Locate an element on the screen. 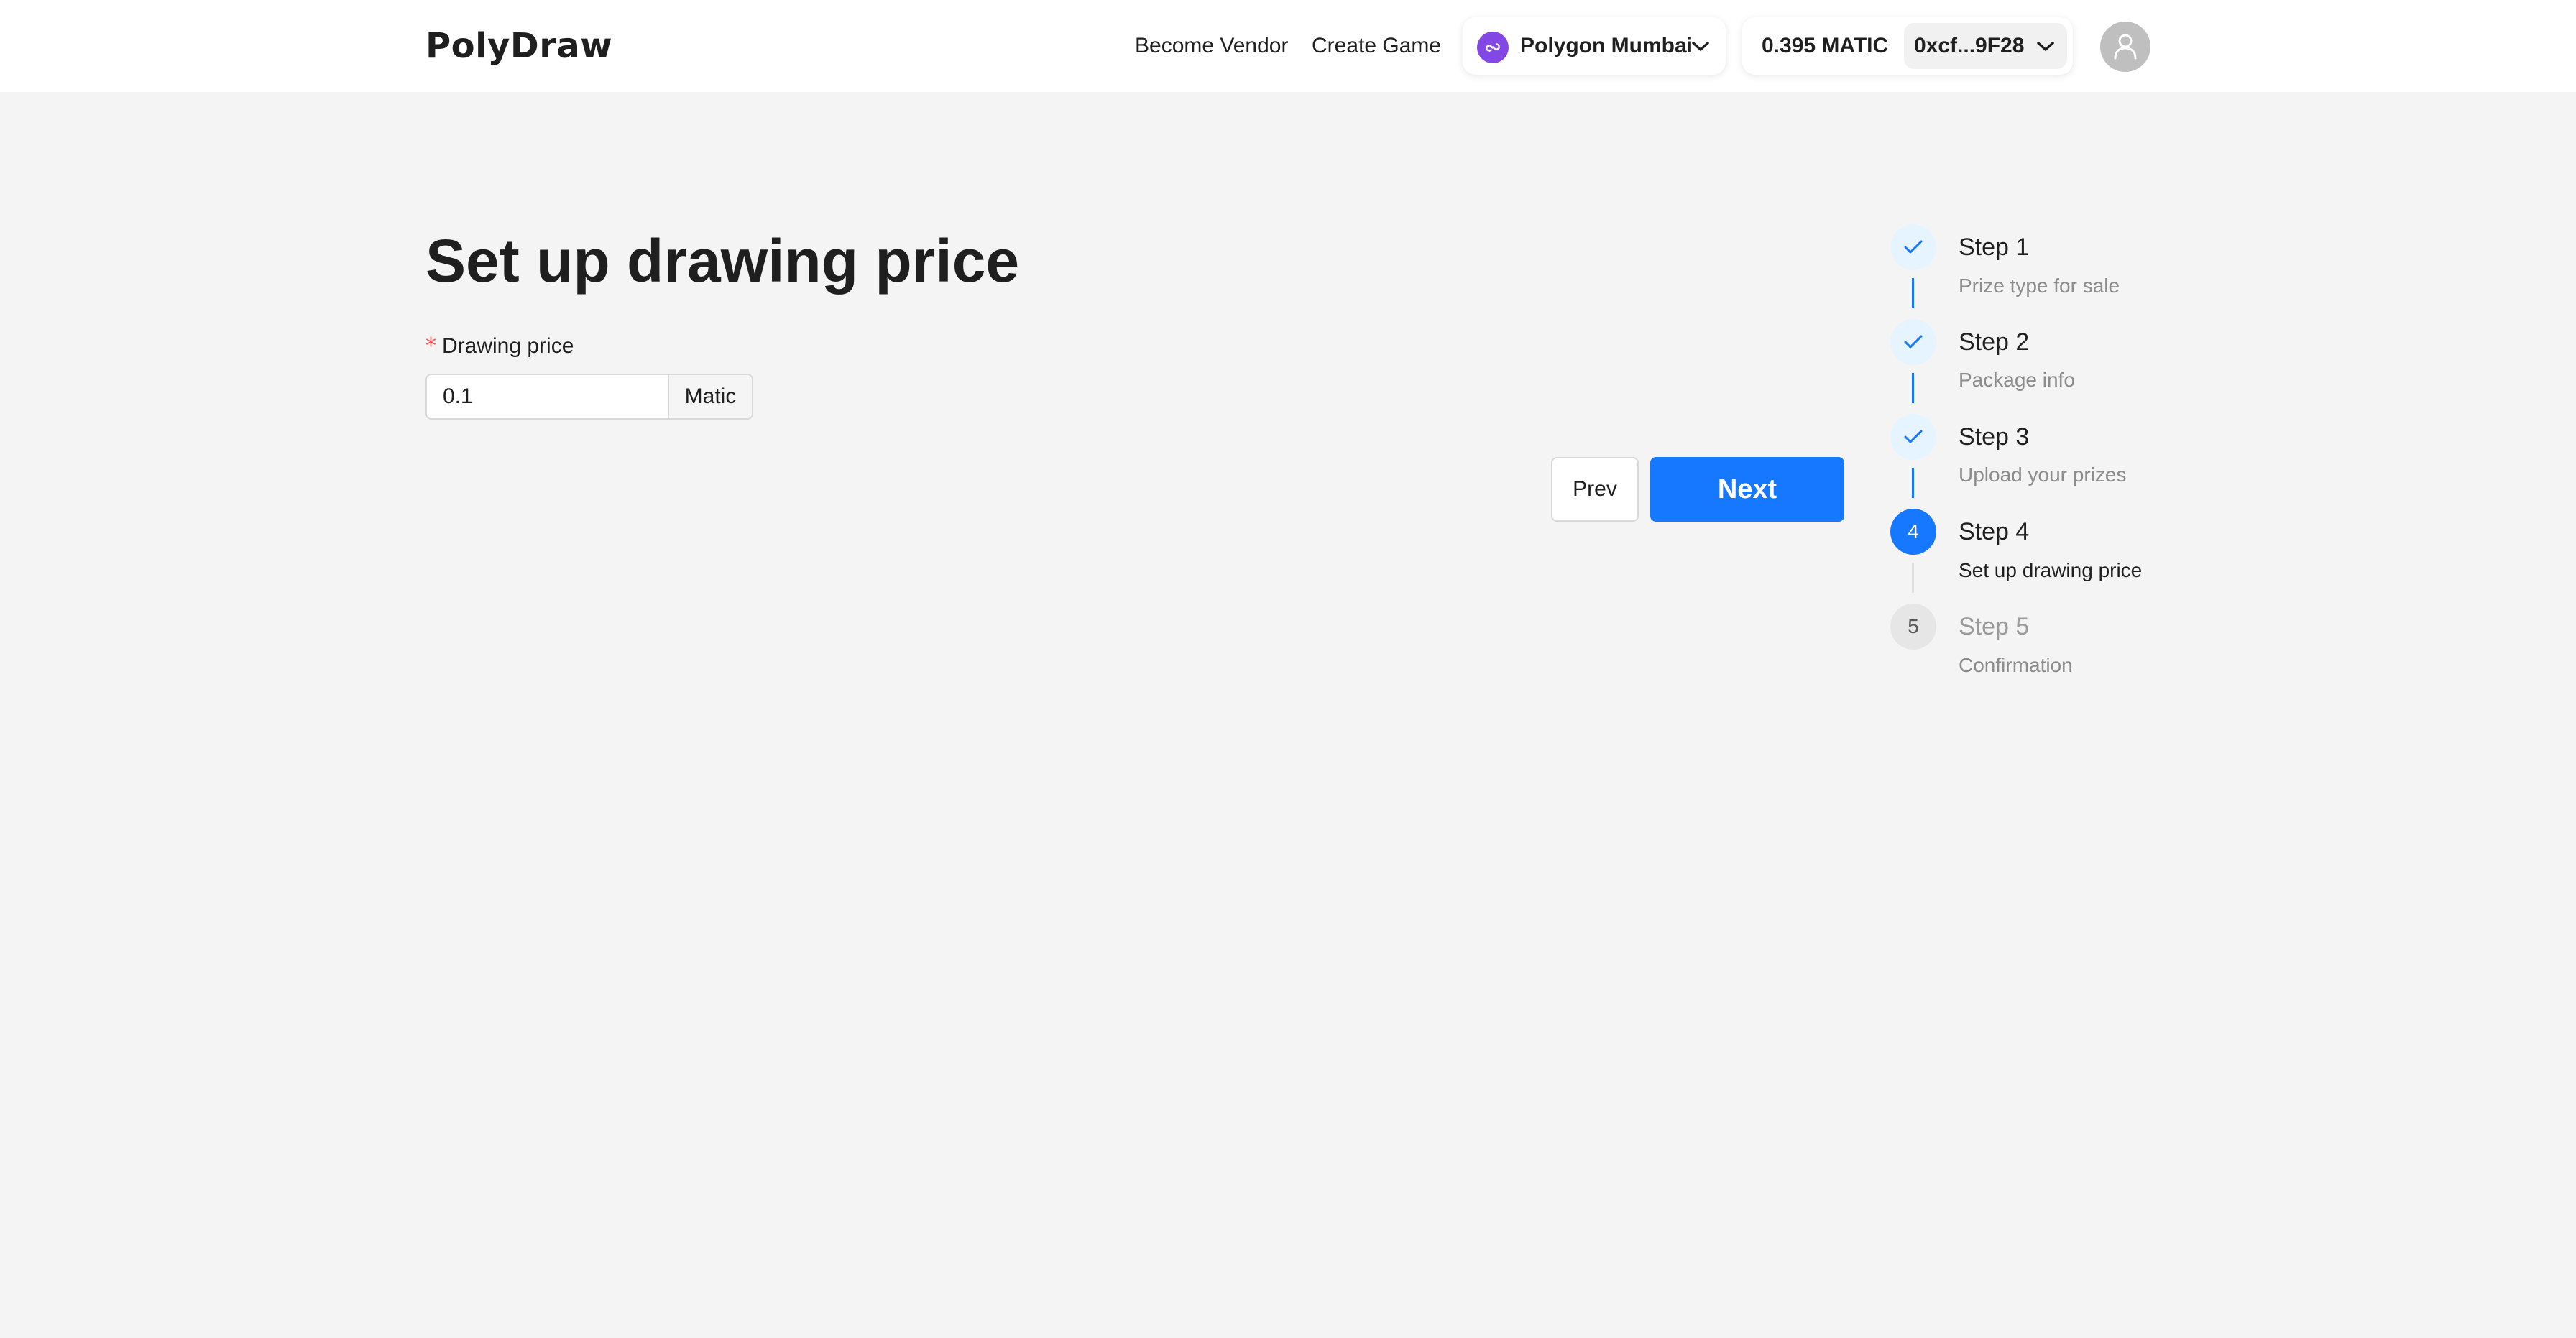  drawing-price-input is located at coordinates (547, 397).